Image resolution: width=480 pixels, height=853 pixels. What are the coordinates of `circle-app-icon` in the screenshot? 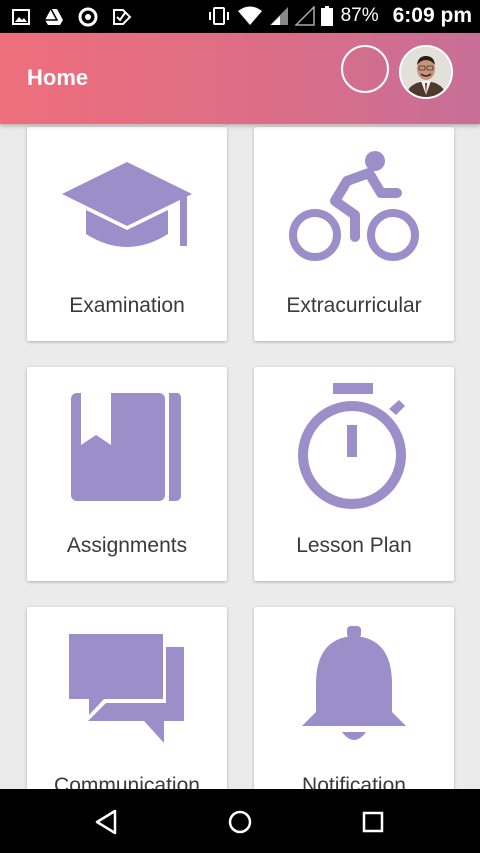 It's located at (88, 17).